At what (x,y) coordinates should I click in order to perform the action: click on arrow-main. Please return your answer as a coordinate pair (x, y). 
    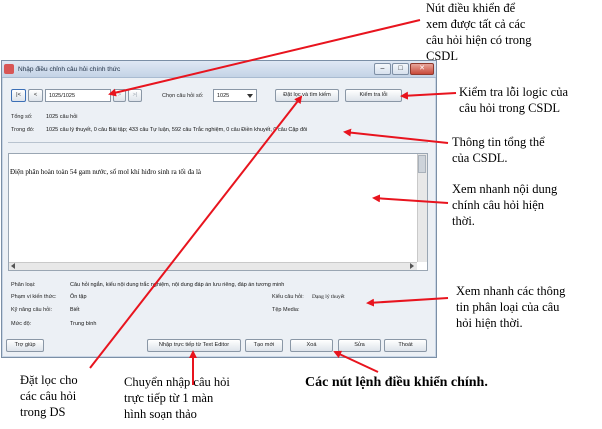
    Looking at the image, I should click on (356, 361).